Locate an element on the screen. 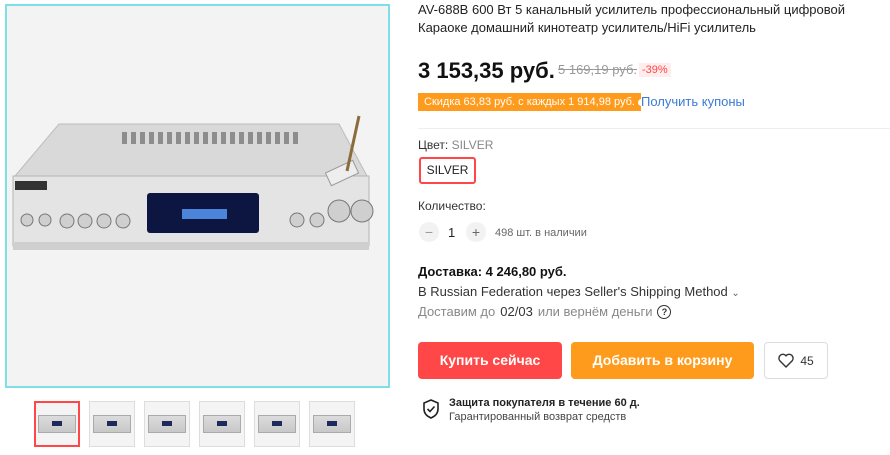 The image size is (890, 455). delivery-date: 02/03 is located at coordinates (516, 311).